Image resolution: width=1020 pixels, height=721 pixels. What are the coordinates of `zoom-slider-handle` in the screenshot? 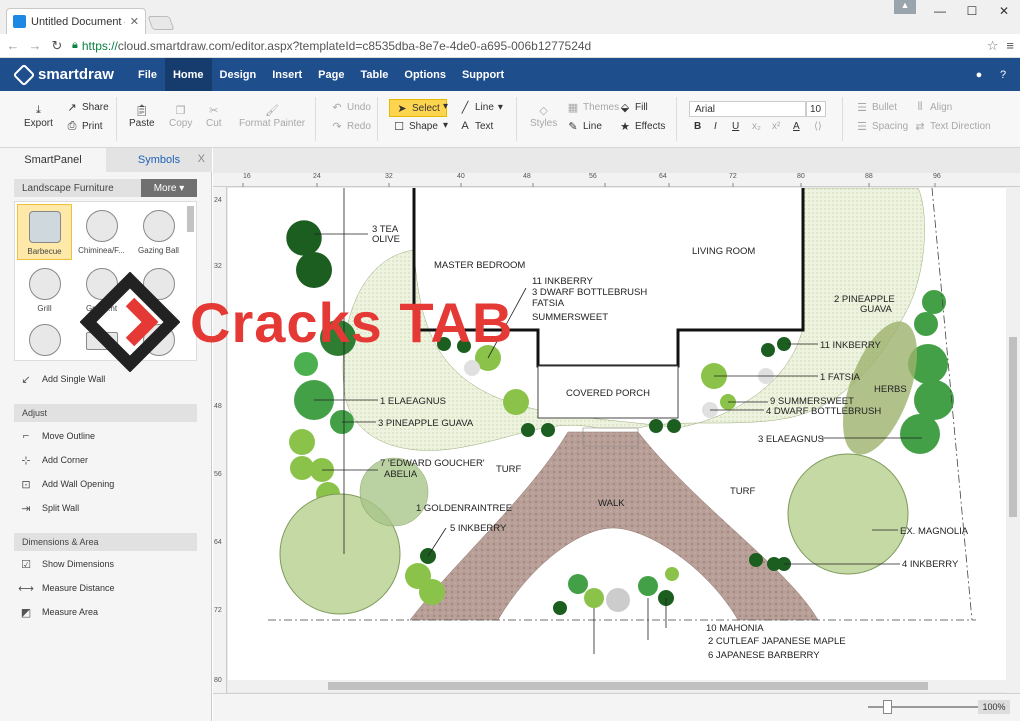 It's located at (887, 707).